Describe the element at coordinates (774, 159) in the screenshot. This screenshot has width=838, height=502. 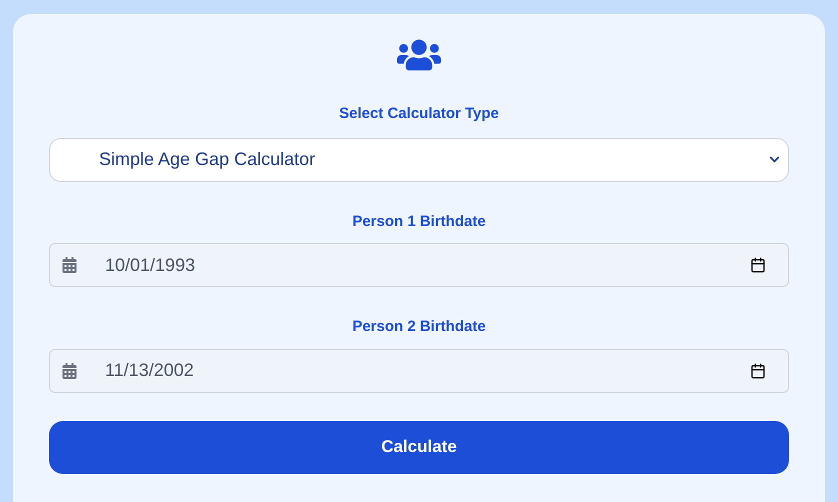
I see `chevron-down-icon` at that location.